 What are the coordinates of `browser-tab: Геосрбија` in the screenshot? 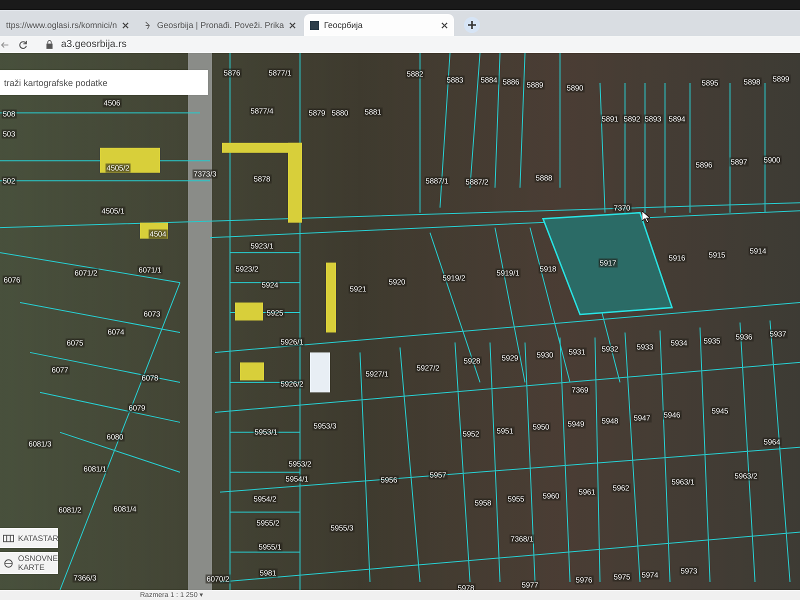 It's located at (379, 25).